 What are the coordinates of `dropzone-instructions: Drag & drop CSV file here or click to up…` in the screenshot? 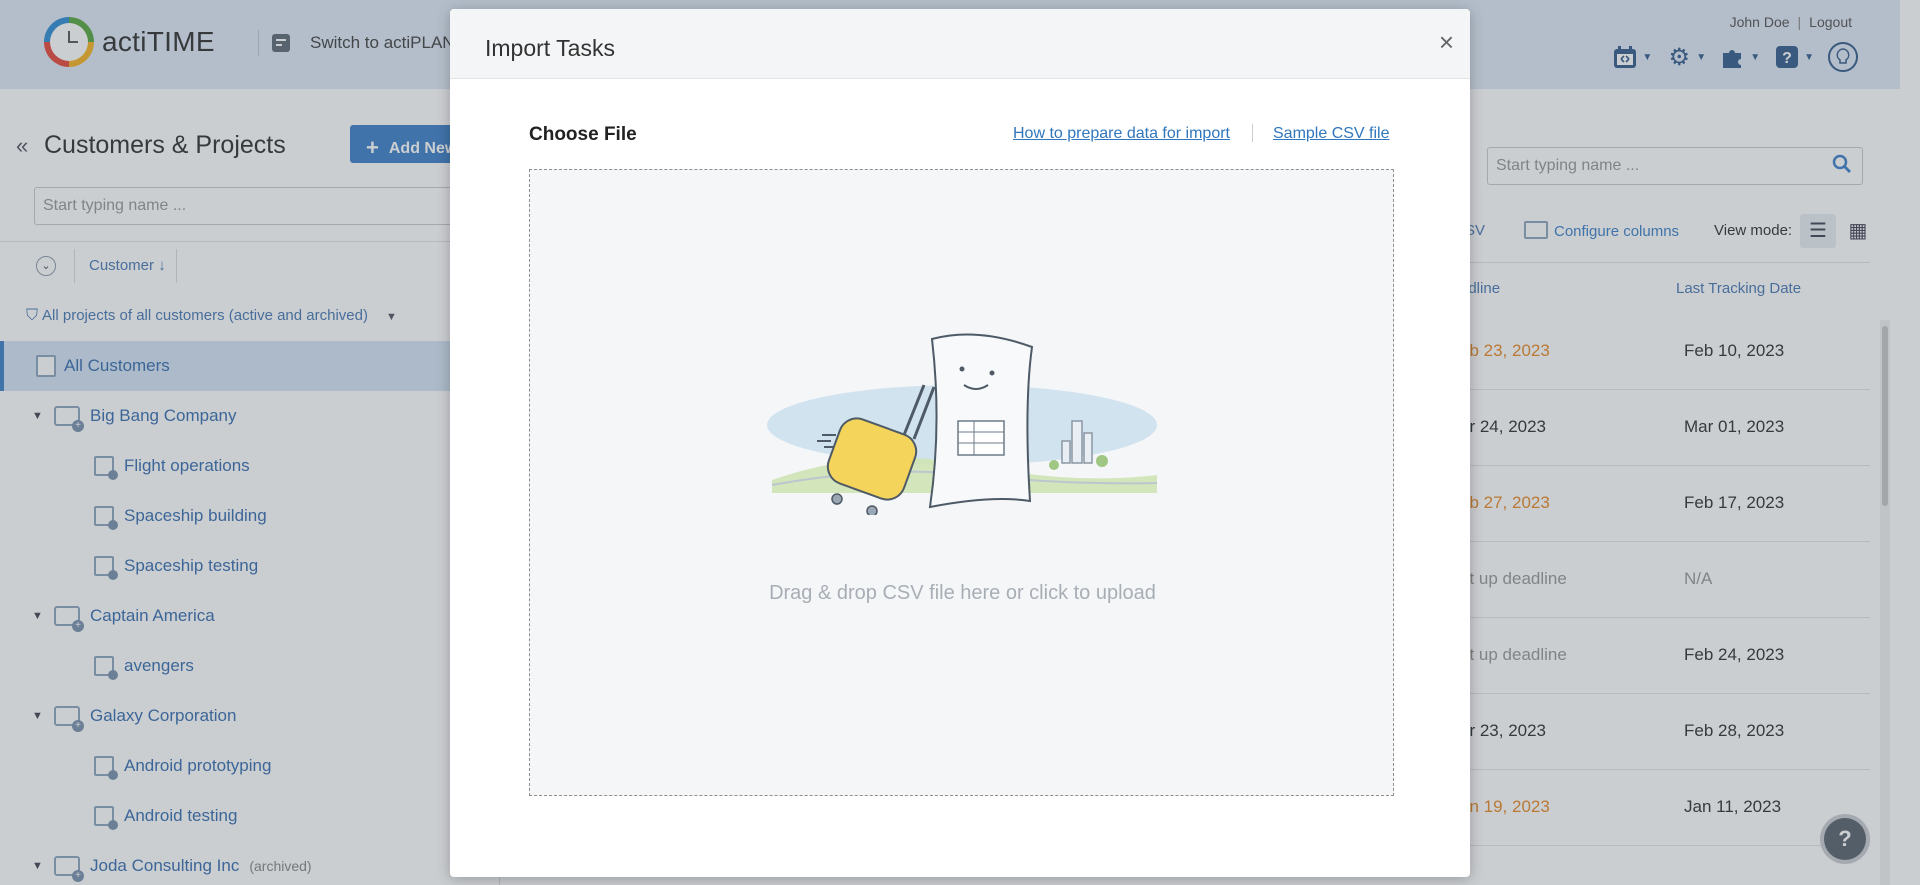 It's located at (962, 593).